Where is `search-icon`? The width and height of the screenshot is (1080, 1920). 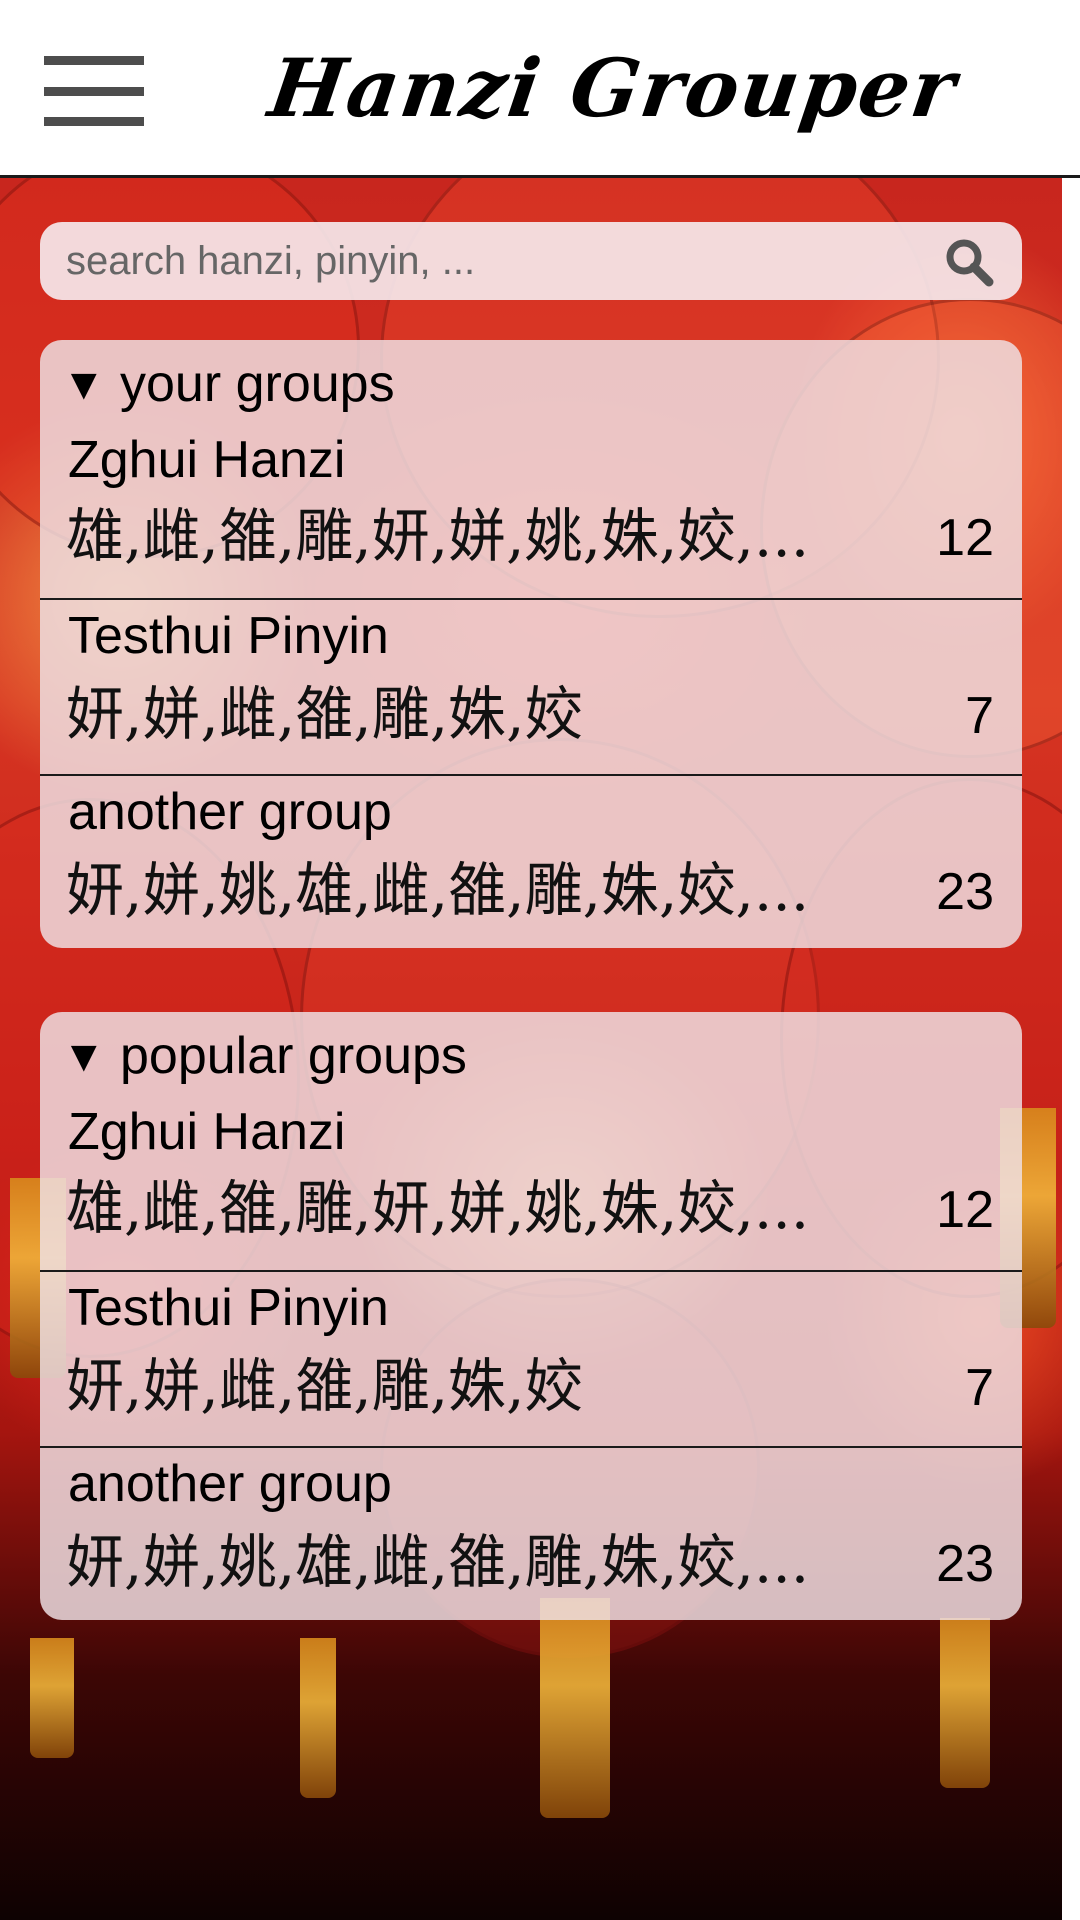
search-icon is located at coordinates (969, 262).